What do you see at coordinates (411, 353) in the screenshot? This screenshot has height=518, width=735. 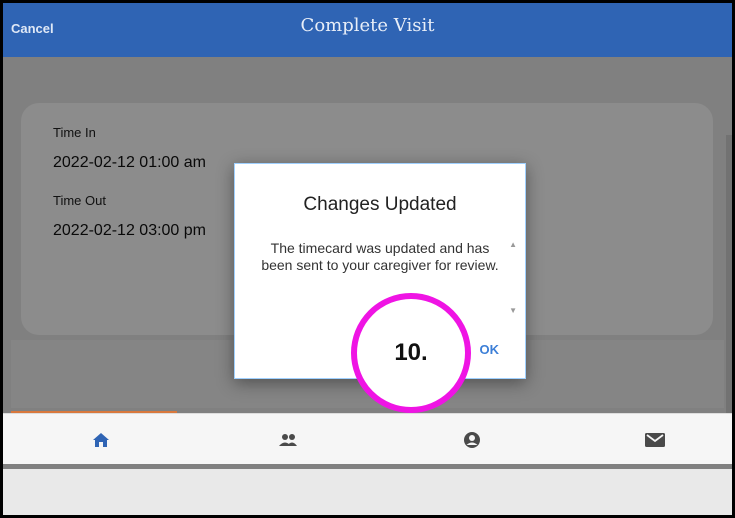 I see `step-marker: 10.` at bounding box center [411, 353].